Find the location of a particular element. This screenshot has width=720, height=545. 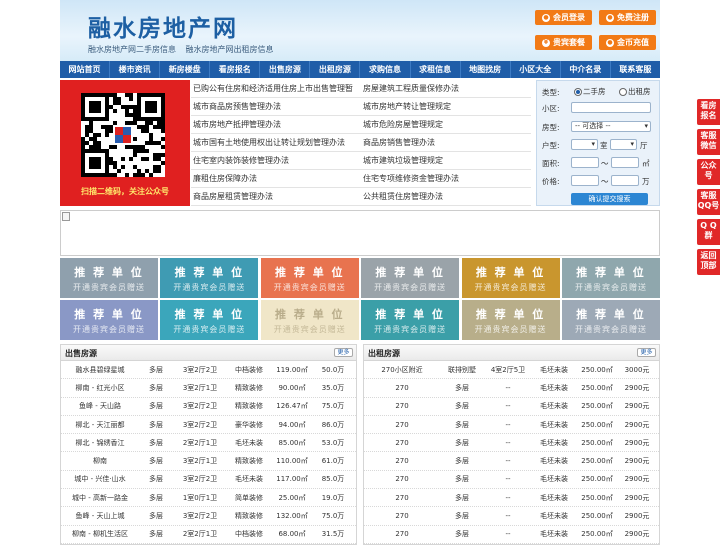

area-min-input is located at coordinates (585, 162).